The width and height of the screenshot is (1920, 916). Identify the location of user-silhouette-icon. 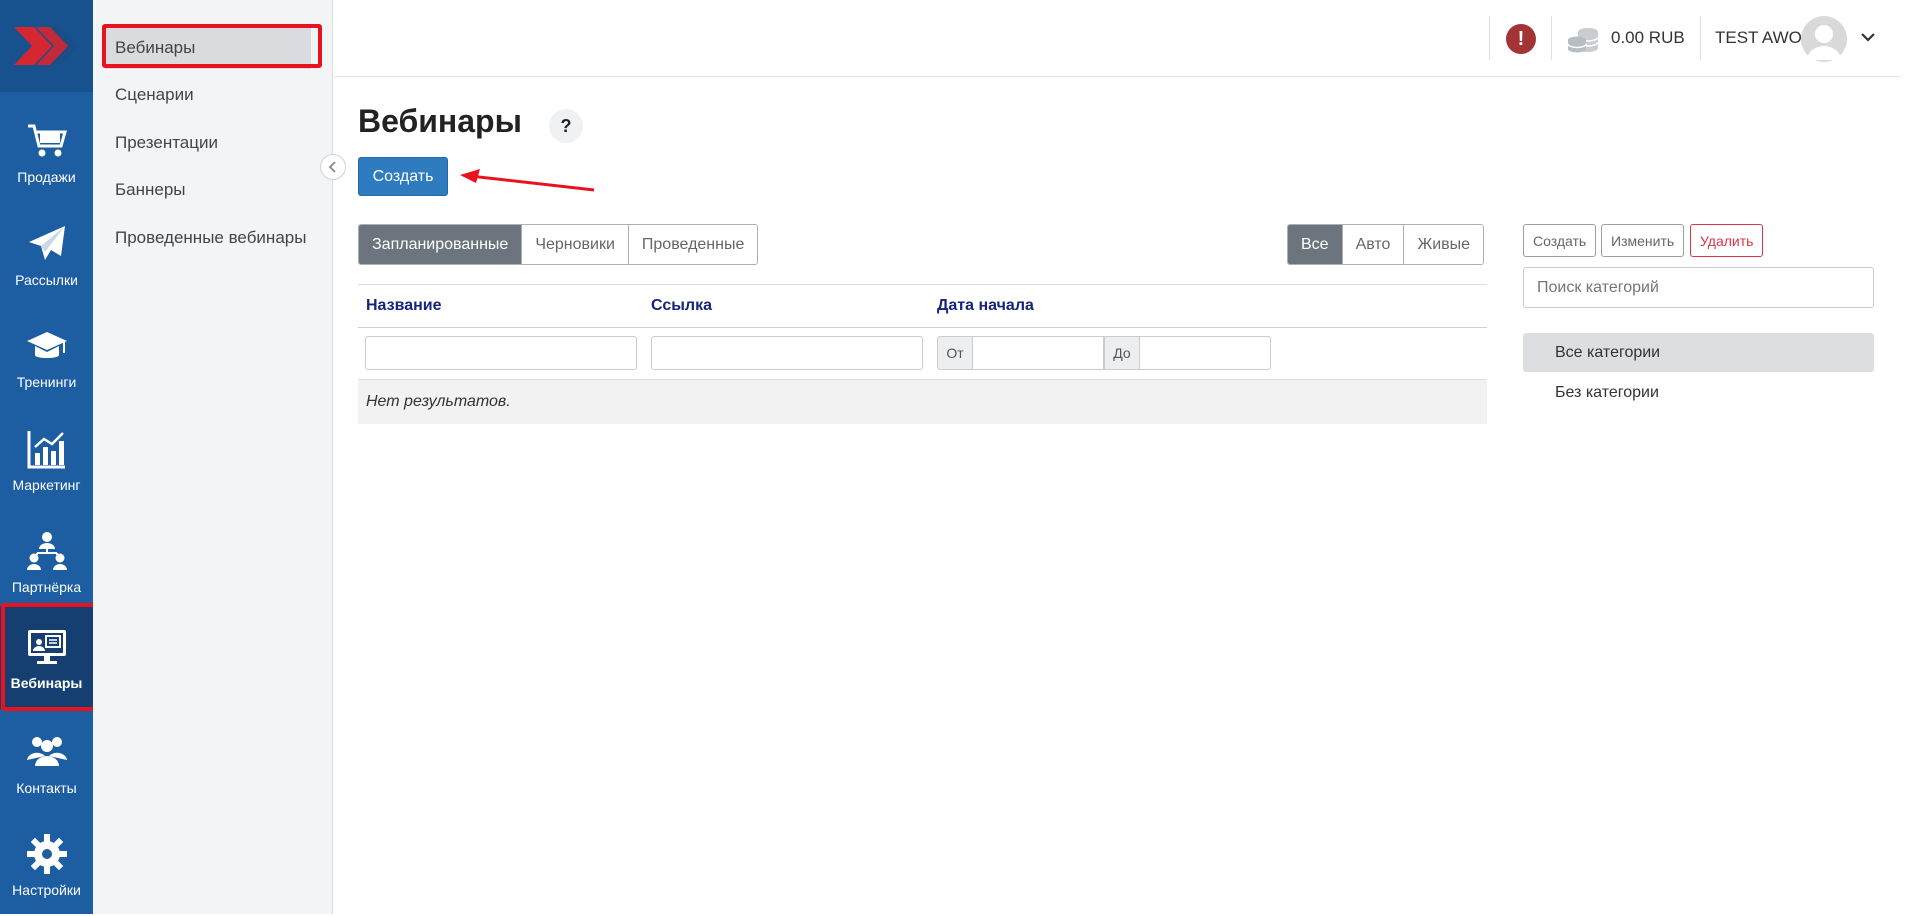
(1824, 42).